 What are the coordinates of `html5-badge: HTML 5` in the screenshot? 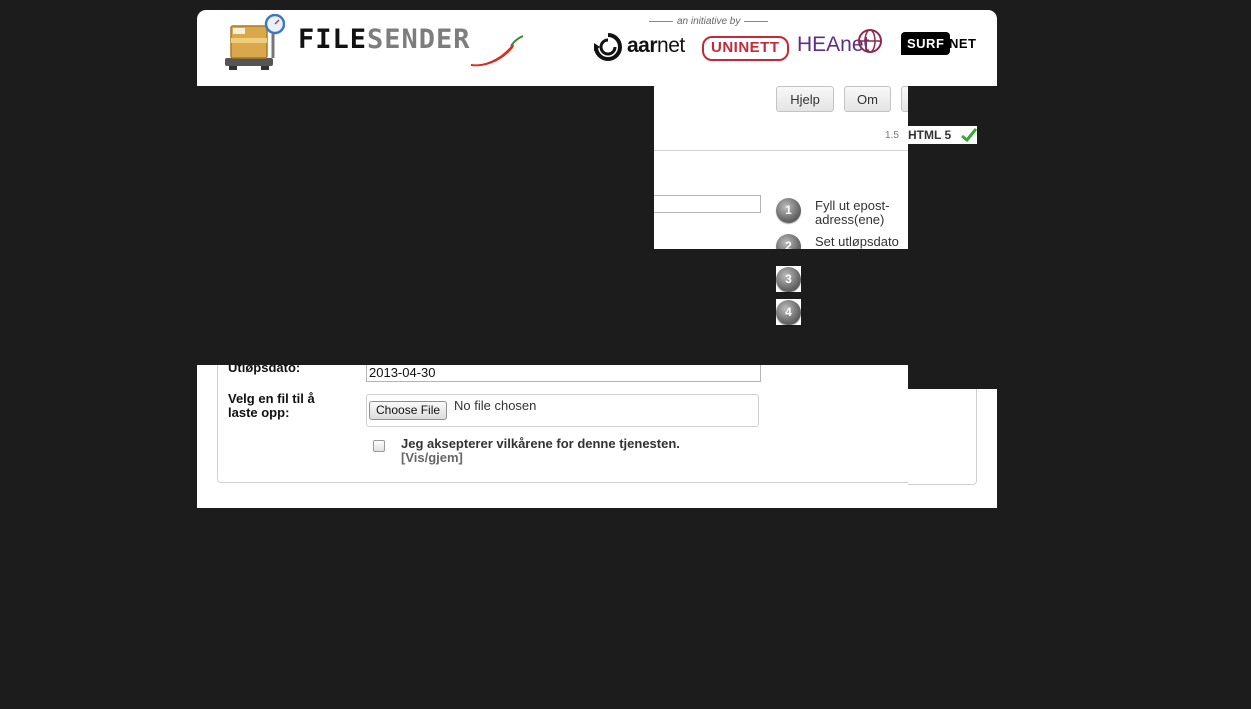 It's located at (942, 135).